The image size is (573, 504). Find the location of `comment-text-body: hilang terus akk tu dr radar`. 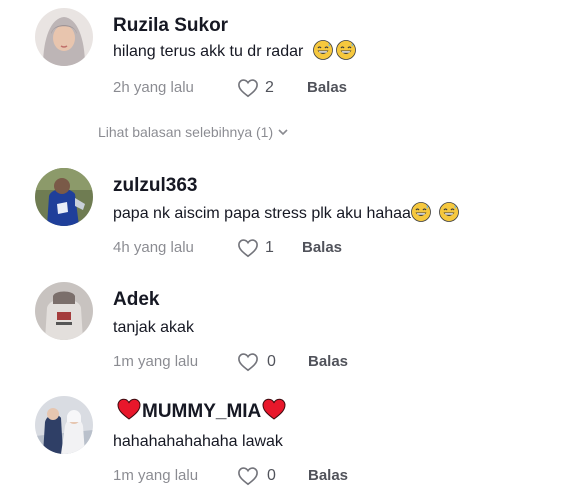

comment-text-body: hilang terus akk tu dr radar is located at coordinates (208, 51).